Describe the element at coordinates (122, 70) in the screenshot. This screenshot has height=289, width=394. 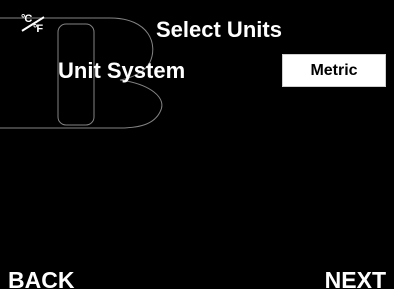
I see `unit-system-label: Unit System` at that location.